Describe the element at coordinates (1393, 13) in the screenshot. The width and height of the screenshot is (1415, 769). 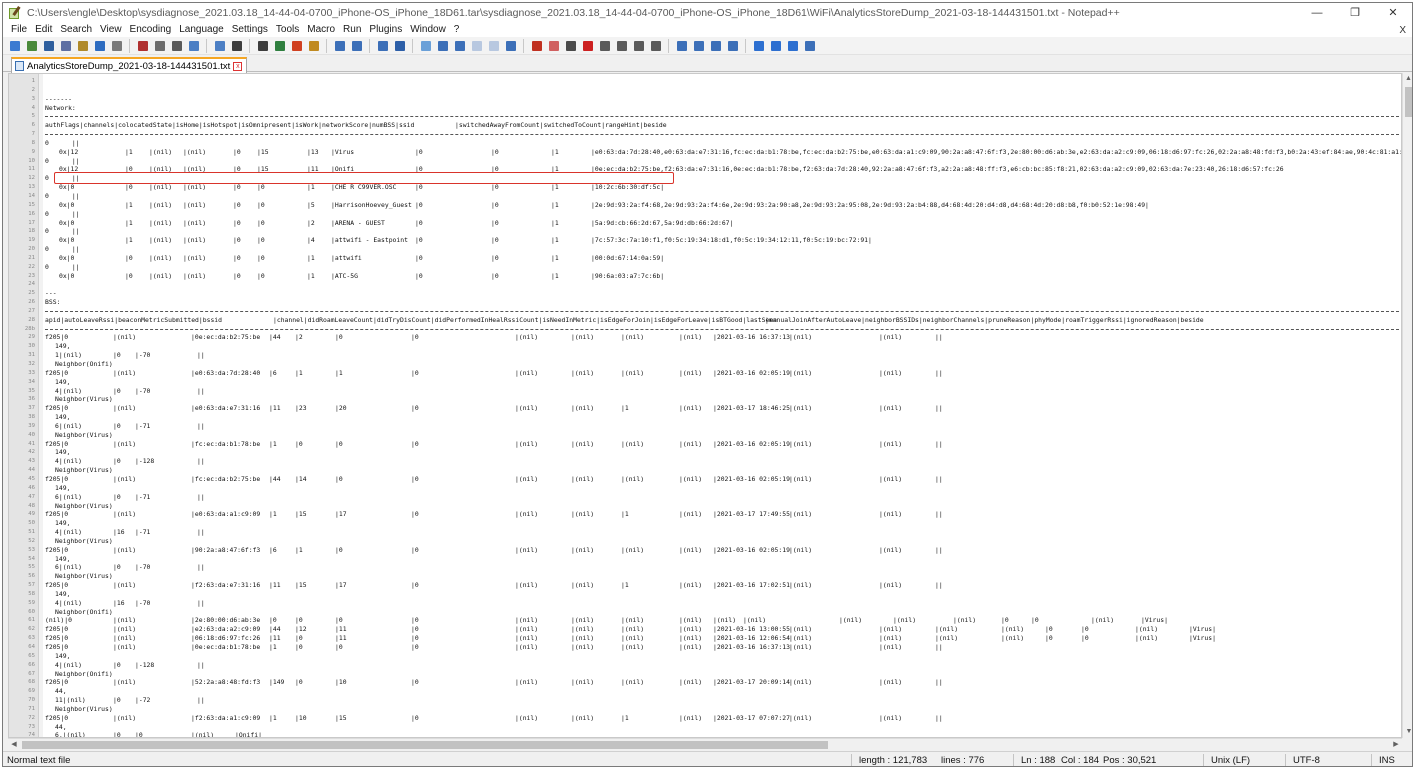
I see `close-window-button: ✕` at that location.